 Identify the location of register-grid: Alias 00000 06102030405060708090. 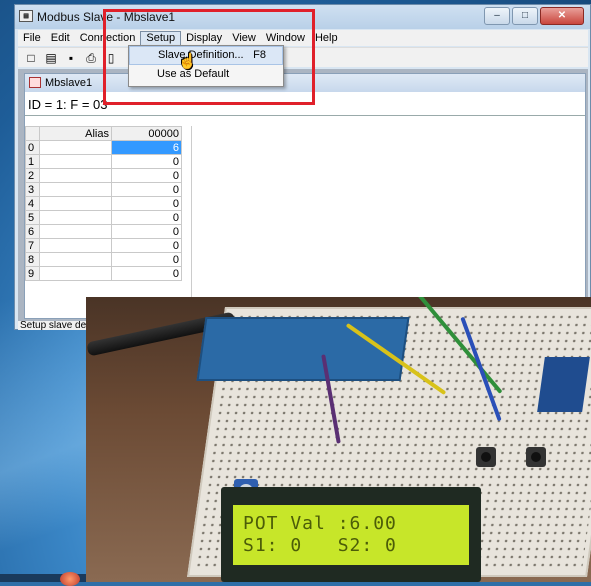
(108, 223).